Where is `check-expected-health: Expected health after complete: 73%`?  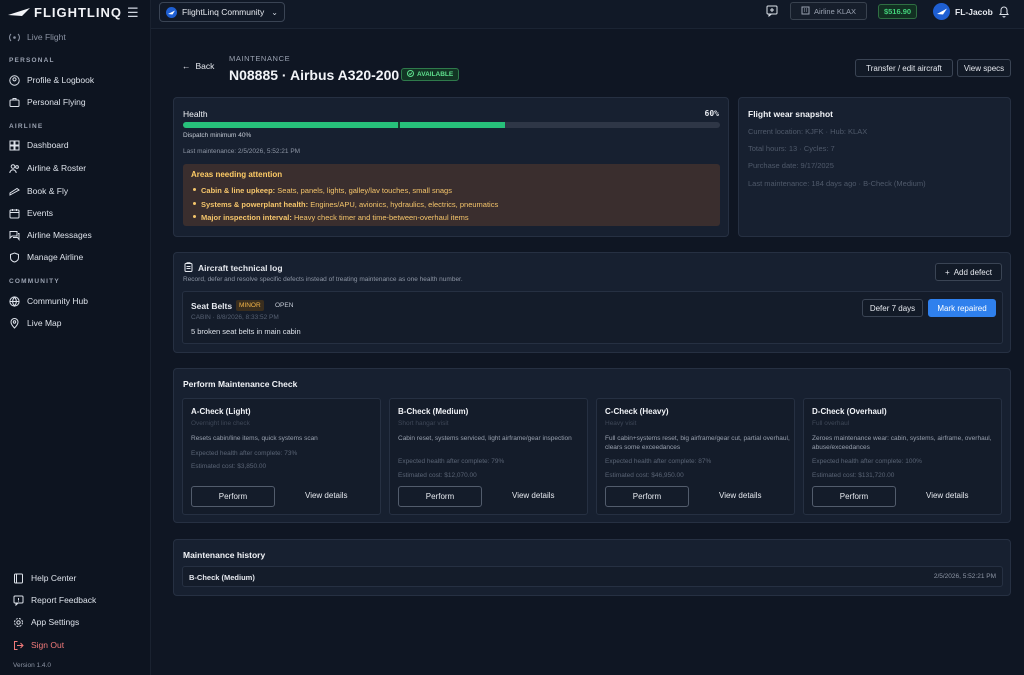 check-expected-health: Expected health after complete: 73% is located at coordinates (244, 453).